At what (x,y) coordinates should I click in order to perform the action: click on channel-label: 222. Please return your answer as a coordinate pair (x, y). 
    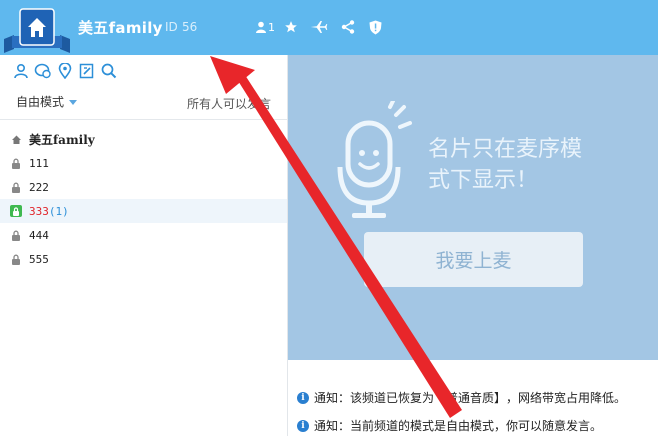
    Looking at the image, I should click on (39, 187).